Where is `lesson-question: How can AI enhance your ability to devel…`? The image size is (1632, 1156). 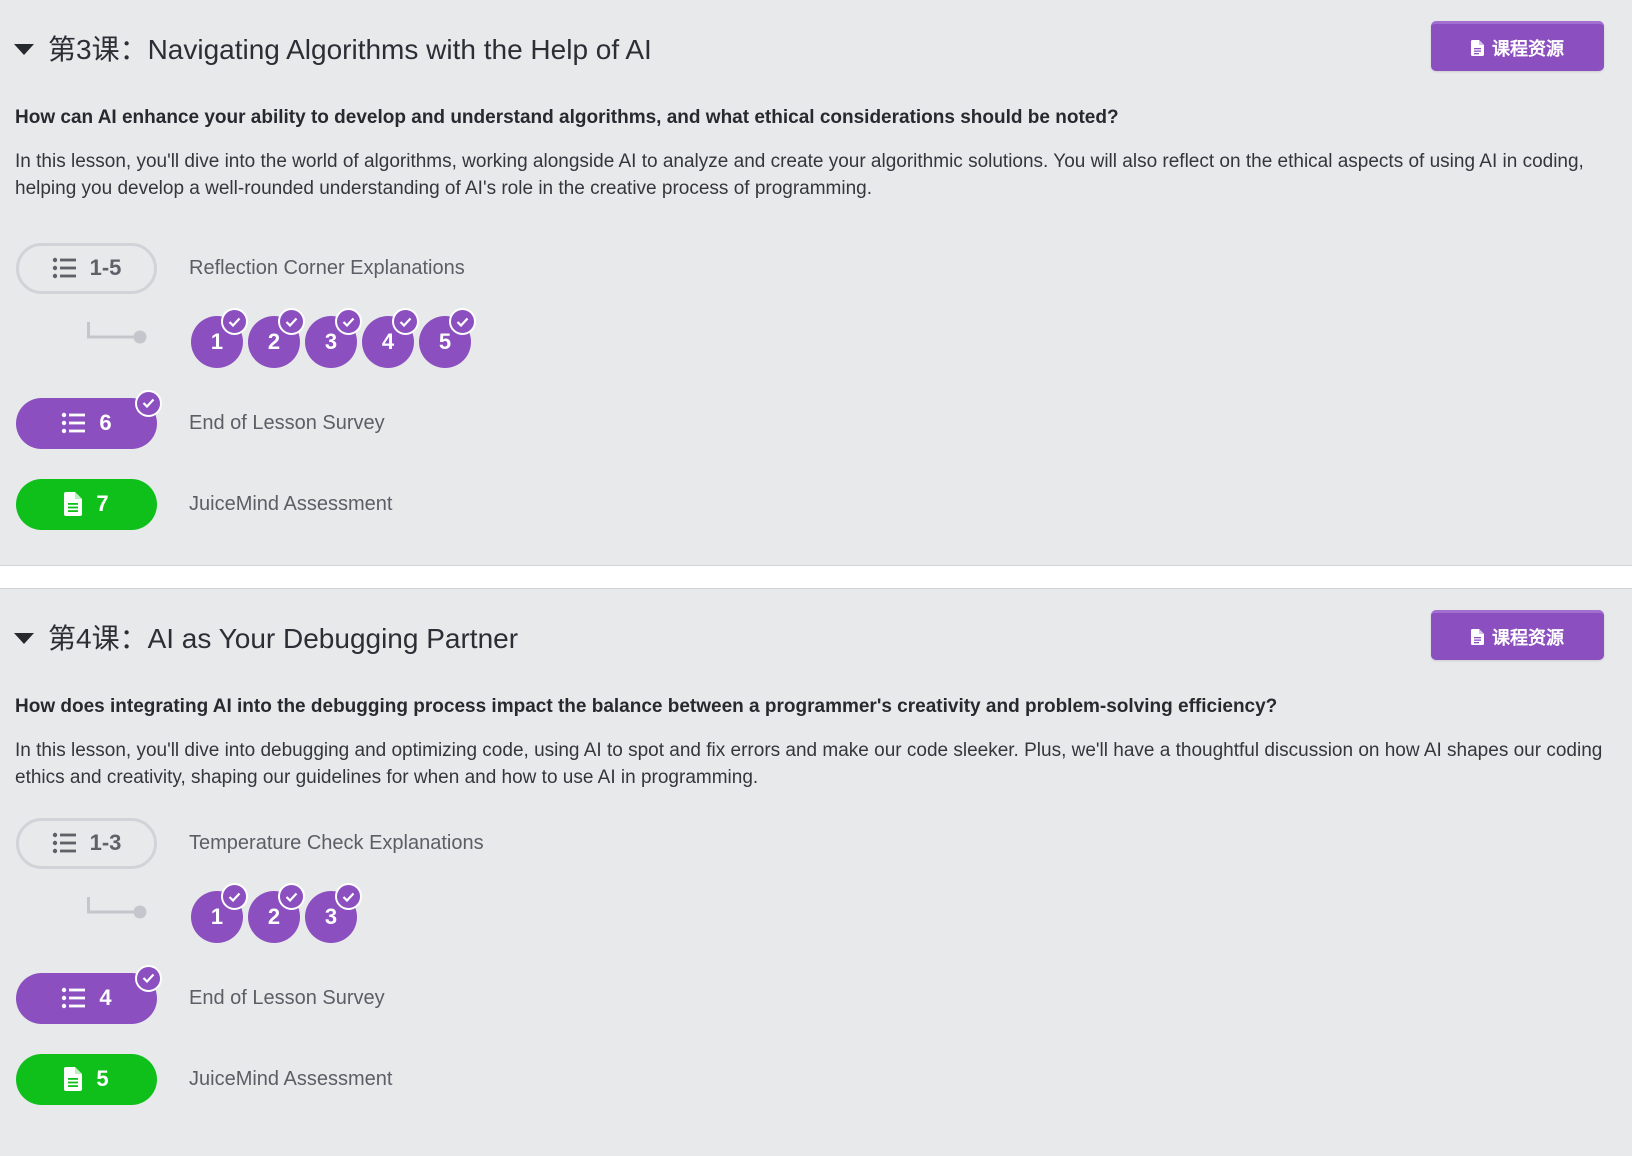
lesson-question: How can AI enhance your ability to devel… is located at coordinates (567, 117).